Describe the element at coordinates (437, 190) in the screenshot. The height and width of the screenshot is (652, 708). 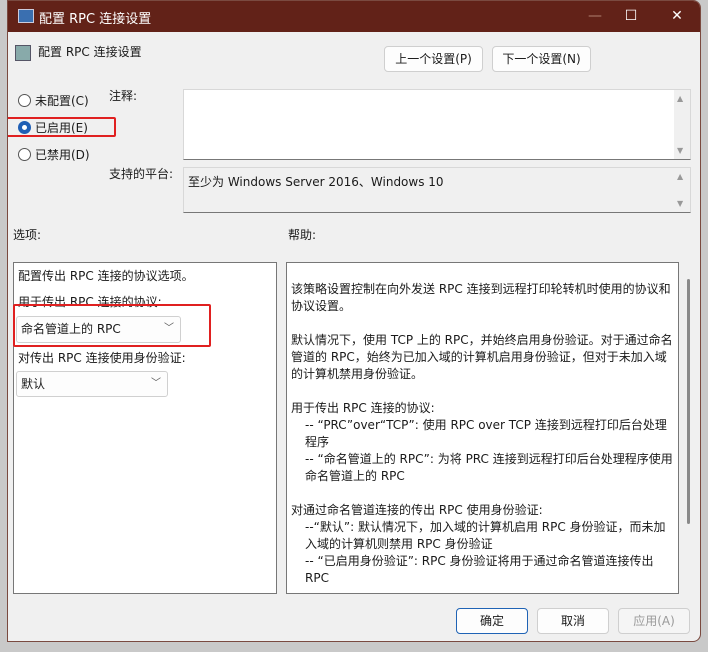
I see `platform-field: 至少为 Windows Server 2016、Windows 10 ▲ ▼` at that location.